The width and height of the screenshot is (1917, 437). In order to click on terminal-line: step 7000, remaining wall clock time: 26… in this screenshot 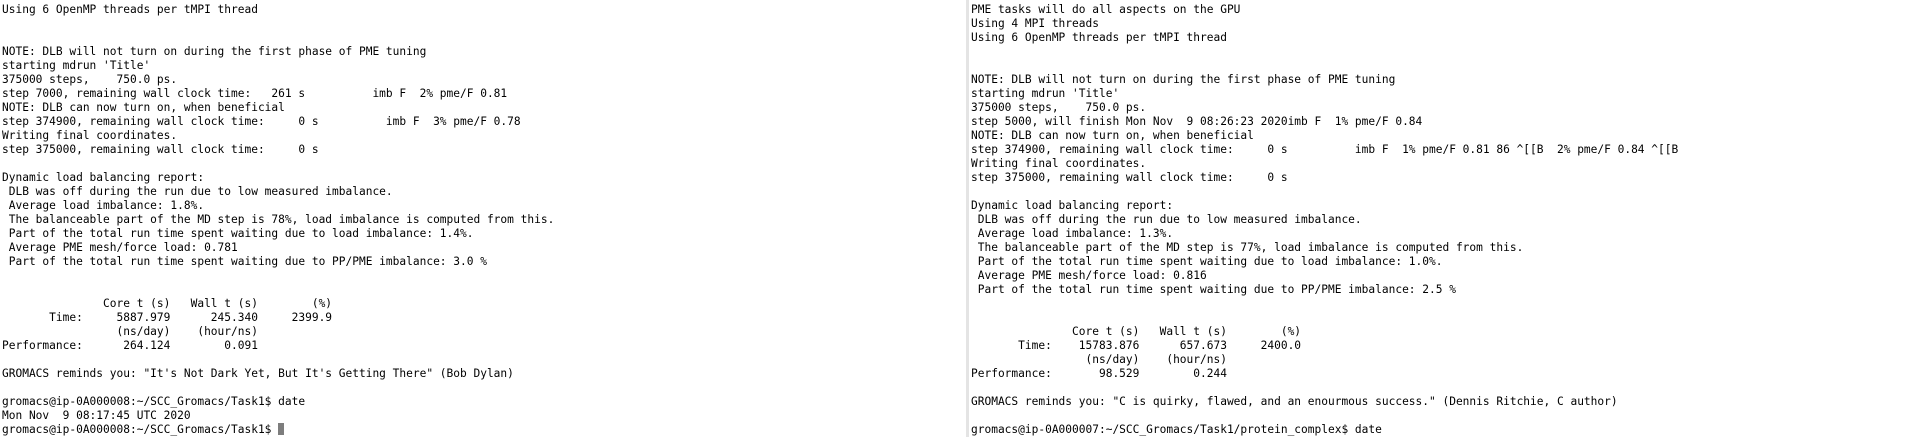, I will do `click(255, 93)`.